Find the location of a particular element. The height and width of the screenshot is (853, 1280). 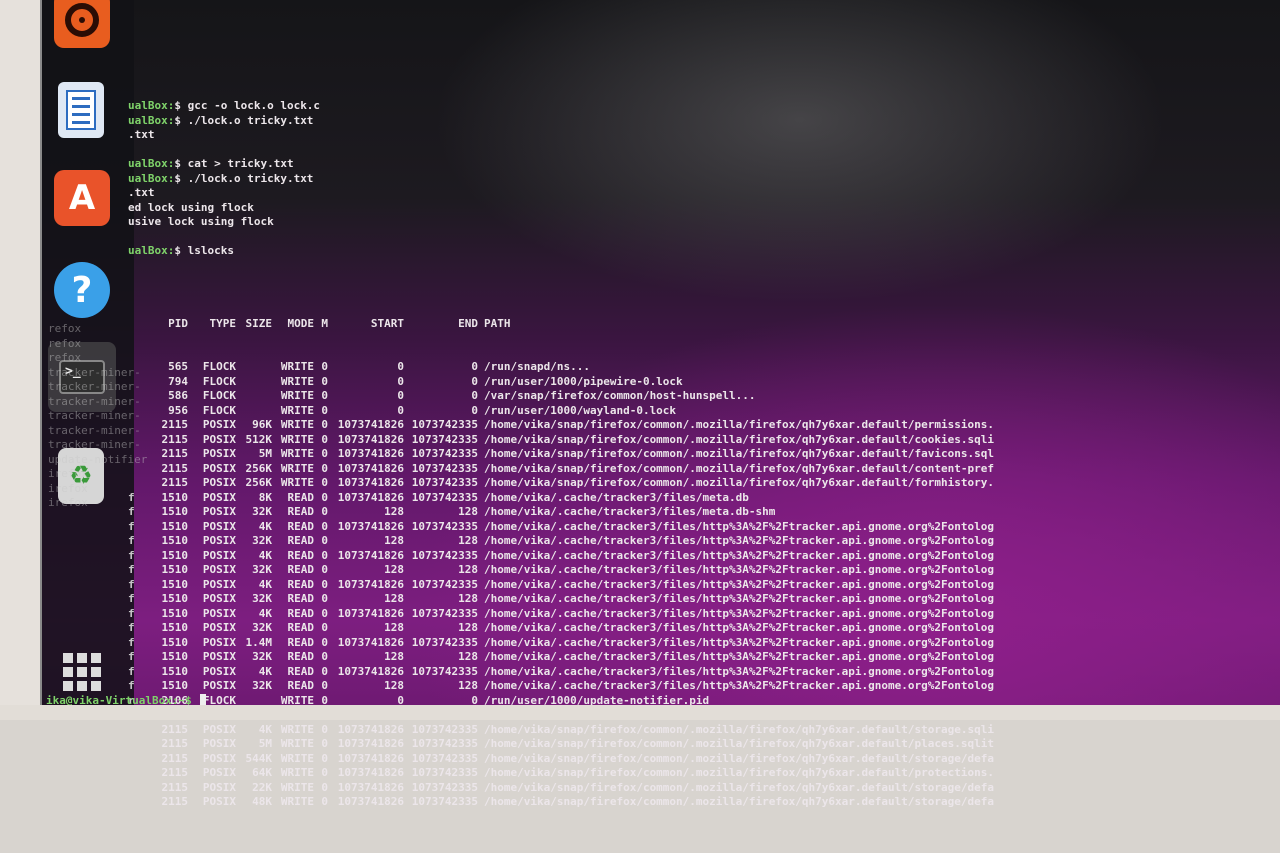

cell-start: 128 is located at coordinates (394, 569).